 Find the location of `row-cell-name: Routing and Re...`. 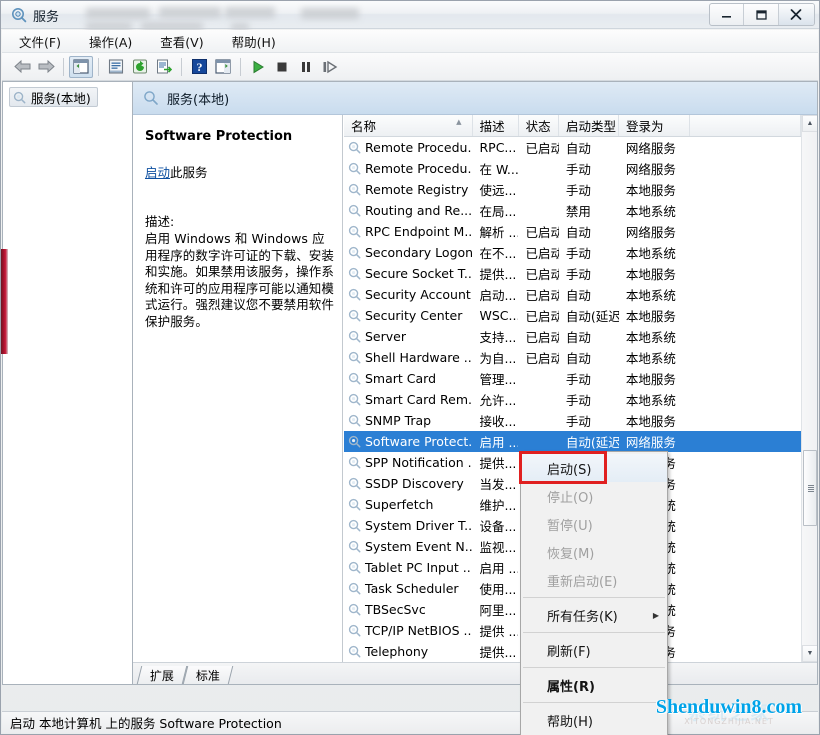

row-cell-name: Routing and Re... is located at coordinates (408, 210).